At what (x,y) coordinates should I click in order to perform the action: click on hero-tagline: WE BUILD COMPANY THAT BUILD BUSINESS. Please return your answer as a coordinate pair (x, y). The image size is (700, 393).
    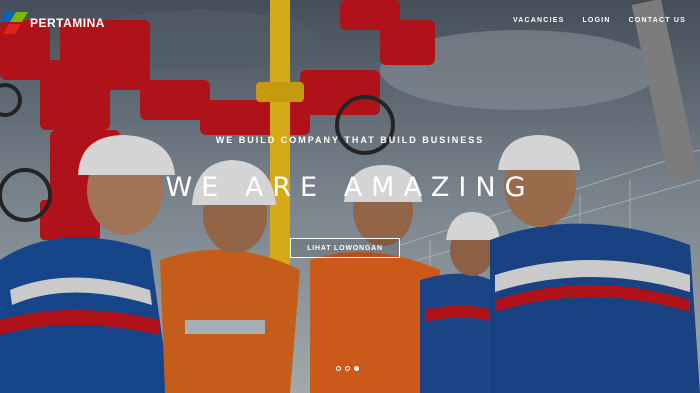
    Looking at the image, I should click on (350, 140).